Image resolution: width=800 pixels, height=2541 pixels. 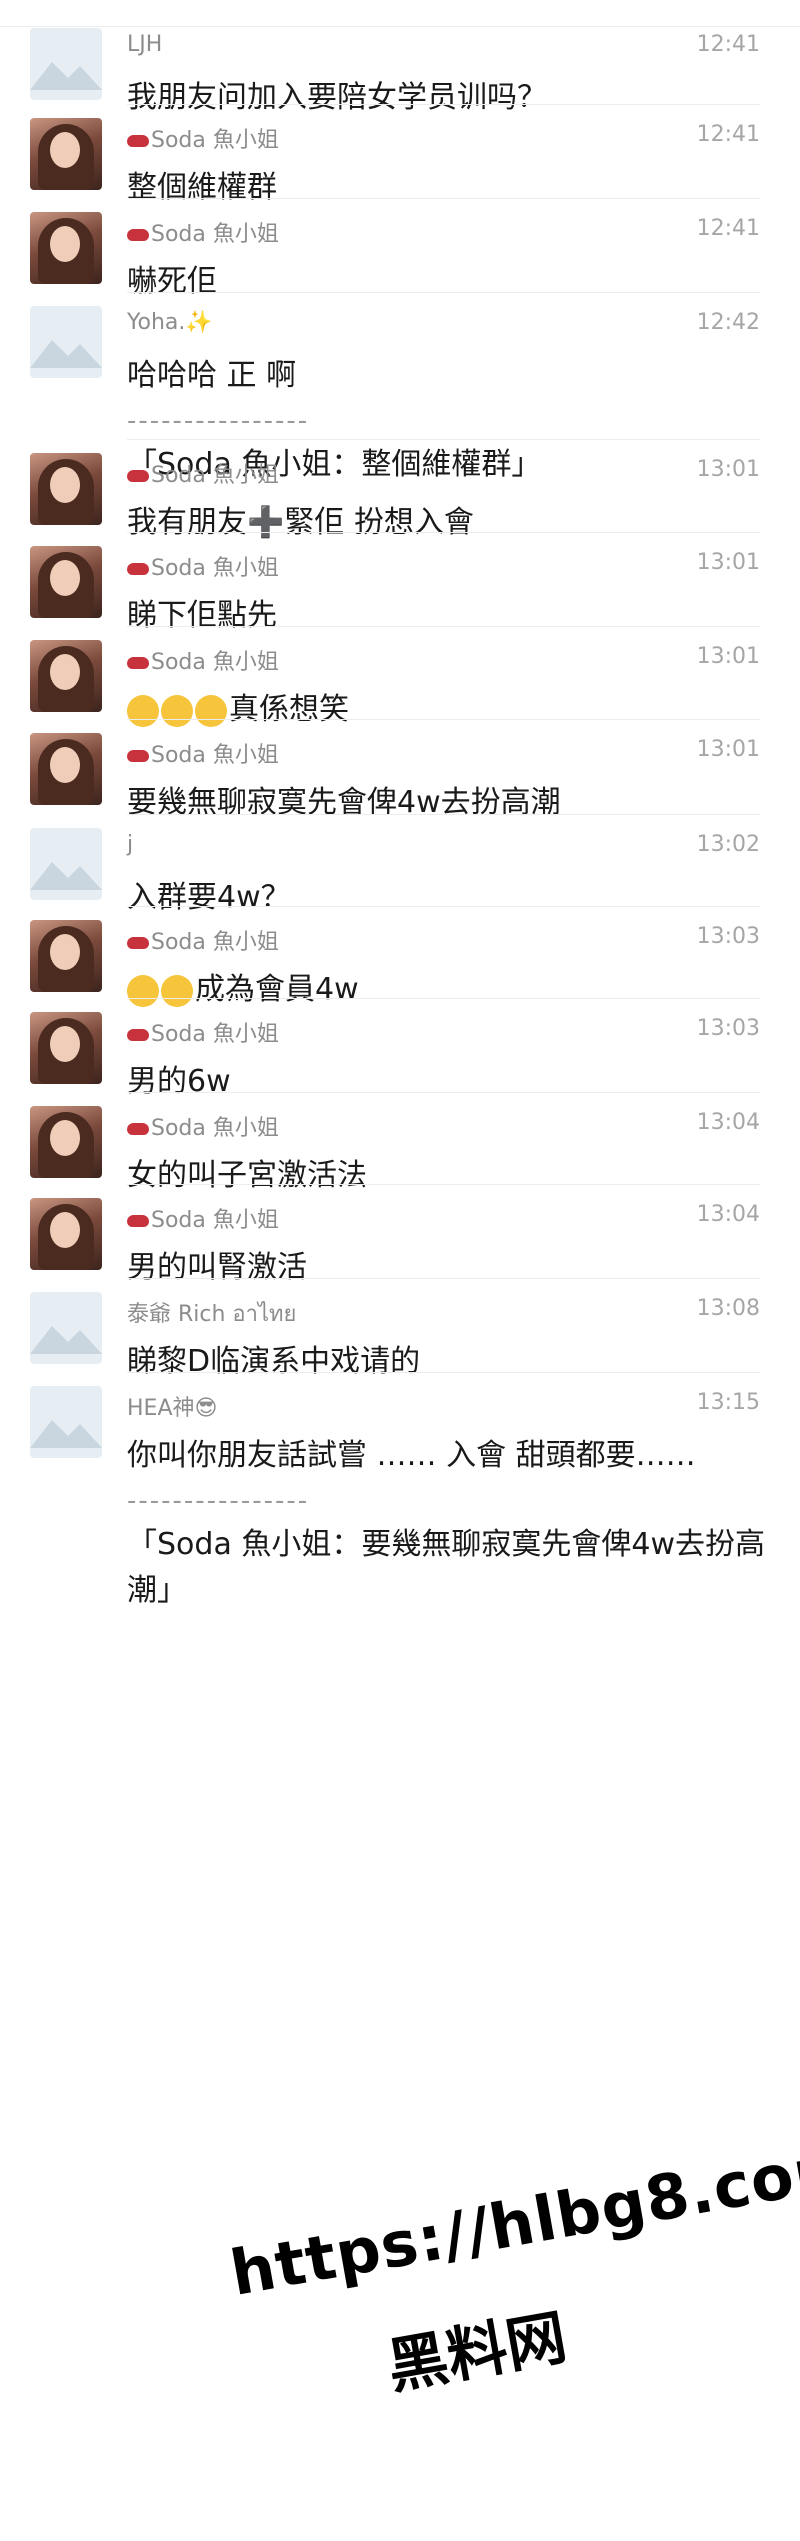 I want to click on top-bar, so click(x=400, y=13).